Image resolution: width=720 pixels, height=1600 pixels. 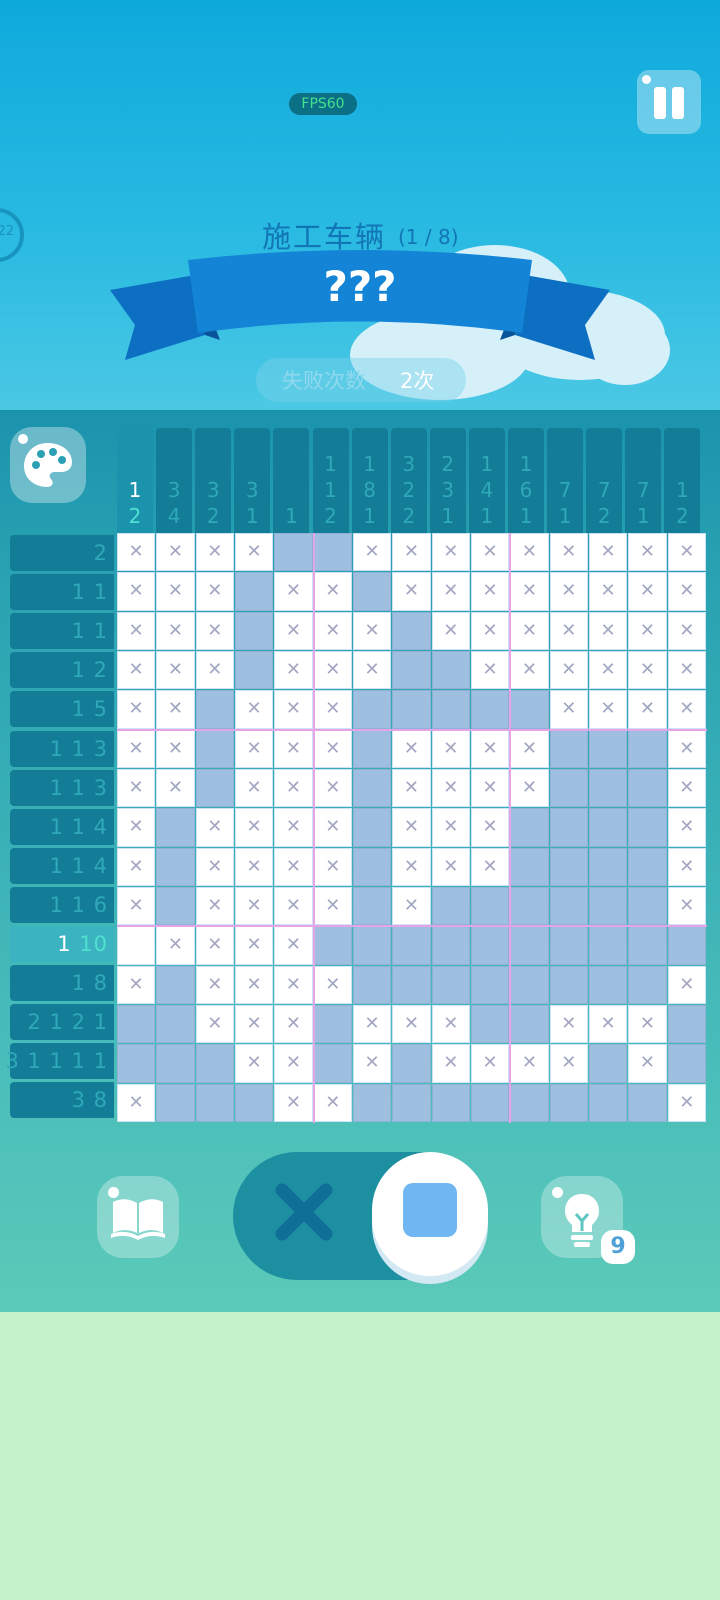 I want to click on palette-button, so click(x=48, y=465).